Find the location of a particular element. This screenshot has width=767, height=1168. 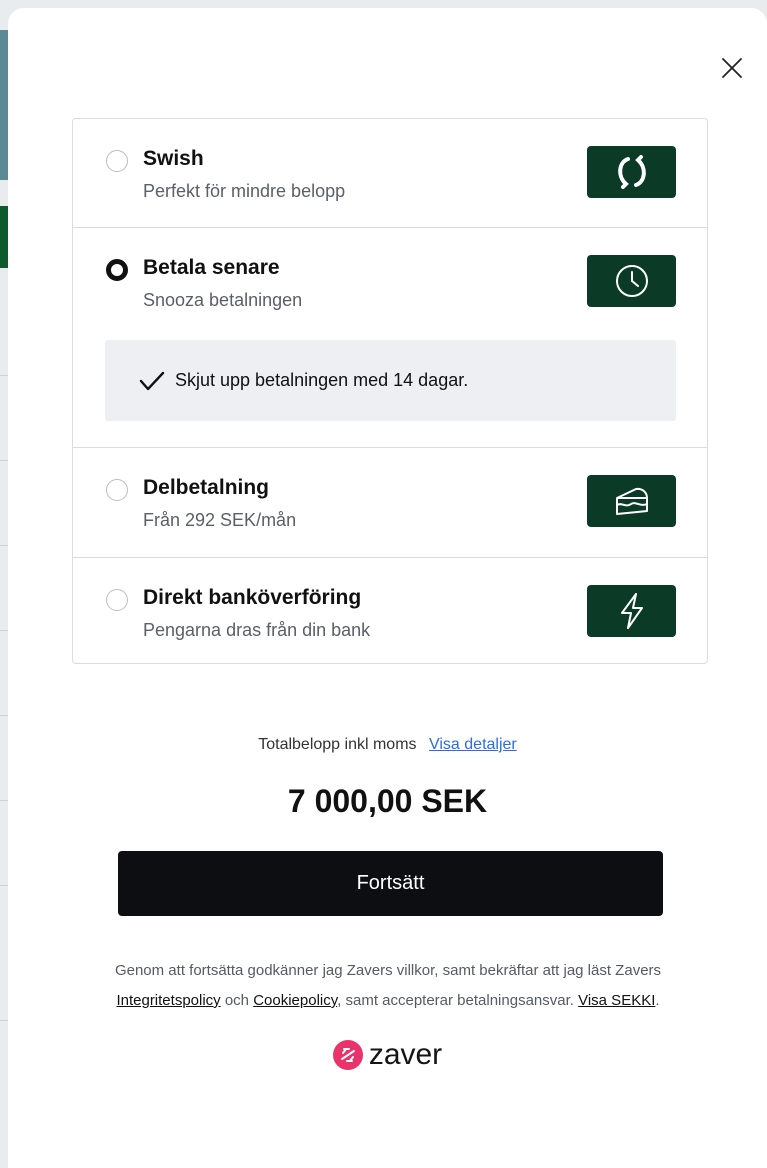

pay-later-detail: Skjut upp betalningen med 14 dagar. is located at coordinates (322, 380).